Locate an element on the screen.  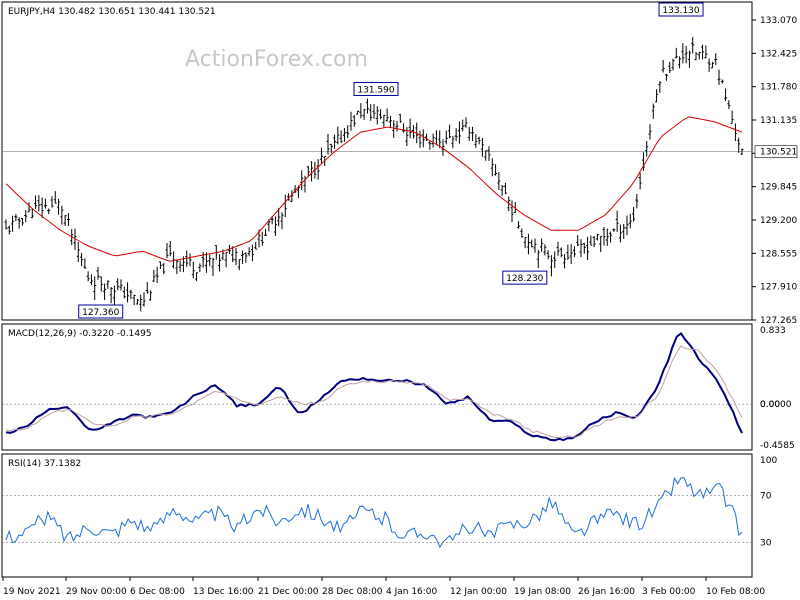
time-axis-label: 21 Dec 00:00 is located at coordinates (288, 592).